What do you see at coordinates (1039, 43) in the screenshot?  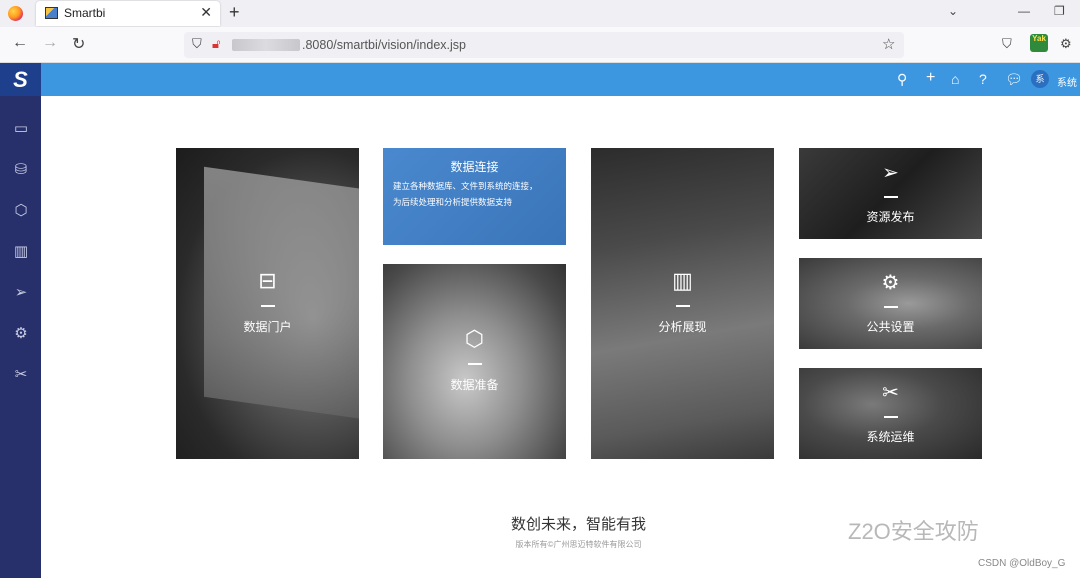 I see `yak-extension-icon: Yak` at bounding box center [1039, 43].